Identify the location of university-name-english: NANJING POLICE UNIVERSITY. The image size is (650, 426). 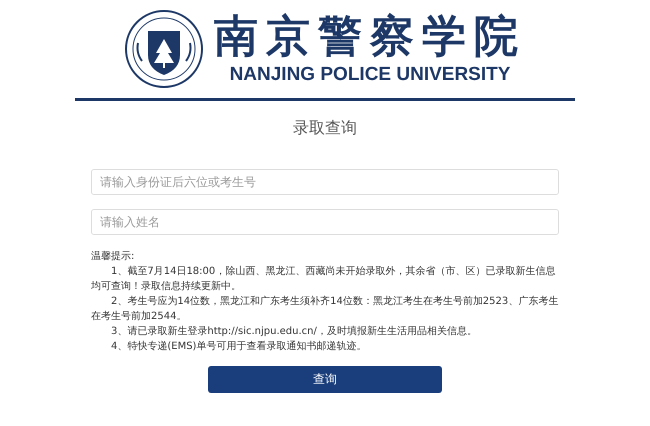
(370, 75).